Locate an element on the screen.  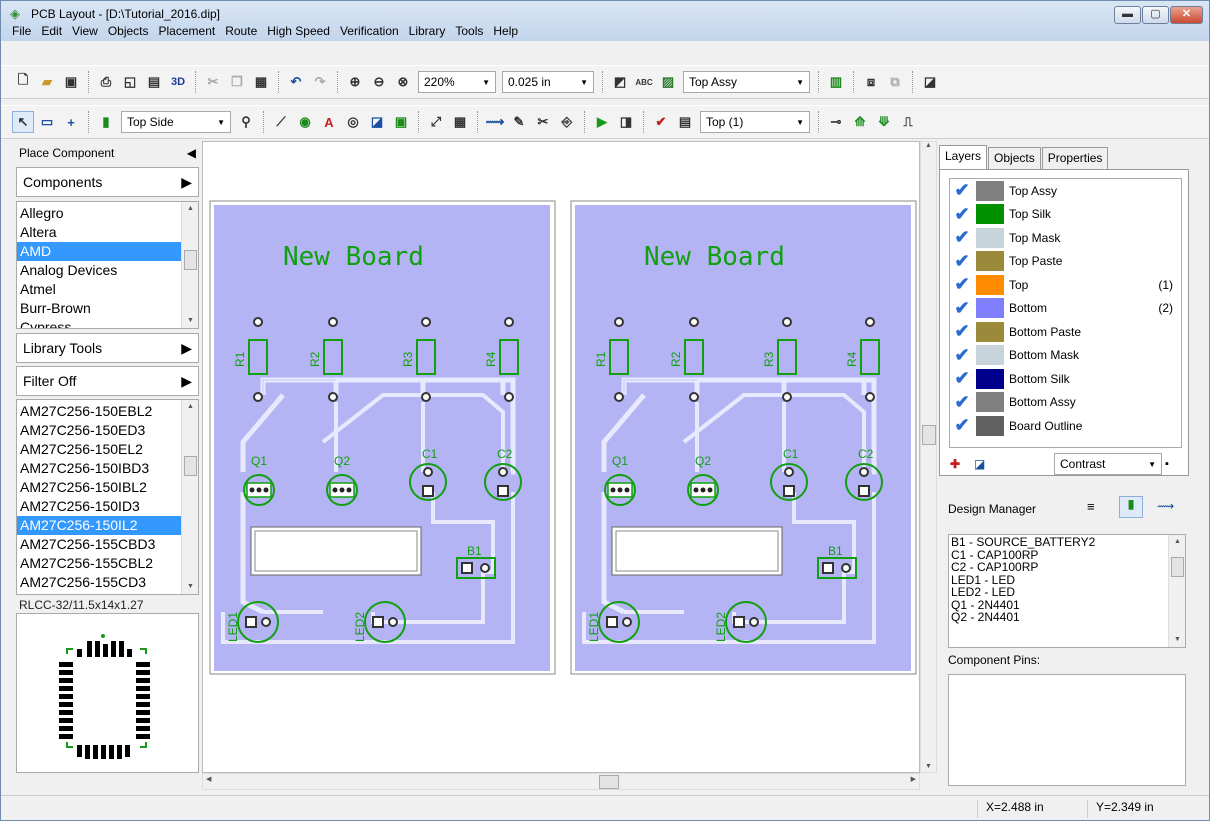
bom-icon: ▥ is located at coordinates (836, 82).